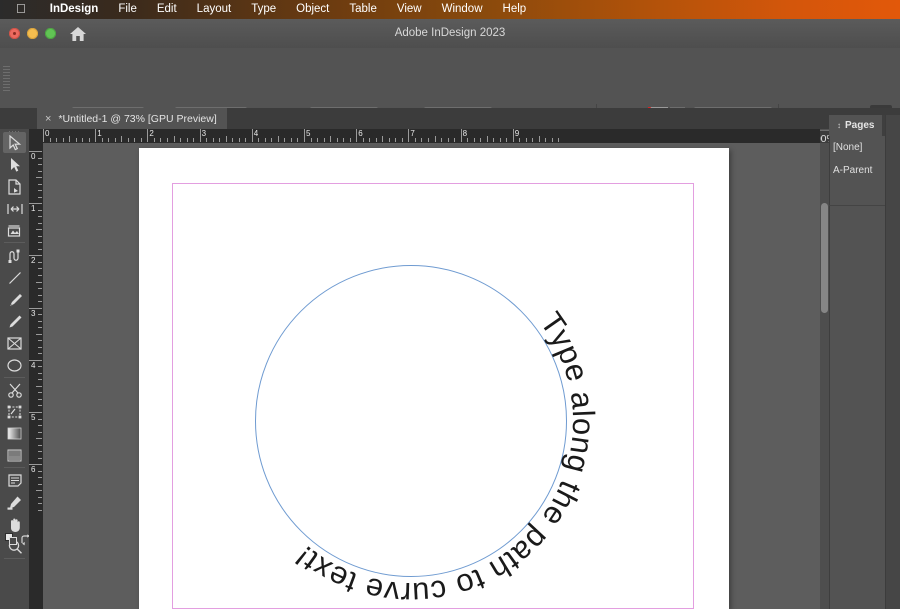 This screenshot has width=900, height=609. Describe the element at coordinates (6, 79) in the screenshot. I see `panel-drag-handle` at that location.